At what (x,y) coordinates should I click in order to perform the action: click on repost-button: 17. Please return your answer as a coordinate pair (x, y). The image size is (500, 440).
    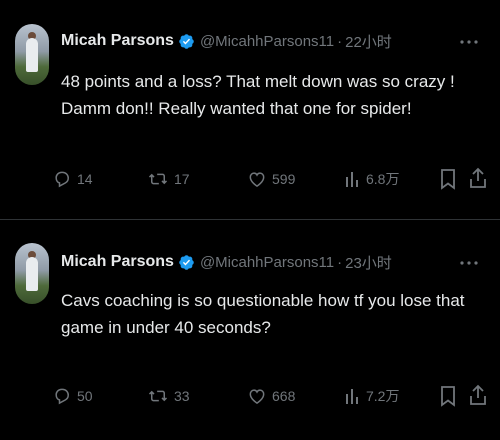
    Looking at the image, I should click on (168, 179).